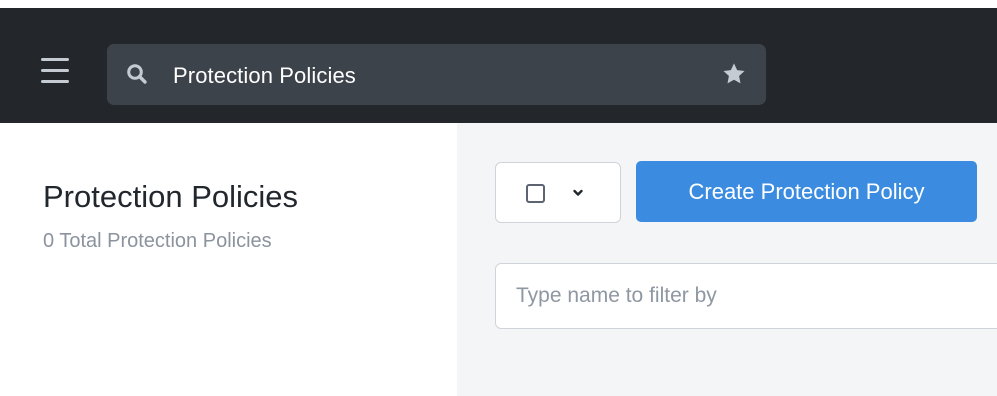 This screenshot has height=396, width=997. Describe the element at coordinates (157, 241) in the screenshot. I see `total-count-label: 0 Total Protection Policies` at that location.